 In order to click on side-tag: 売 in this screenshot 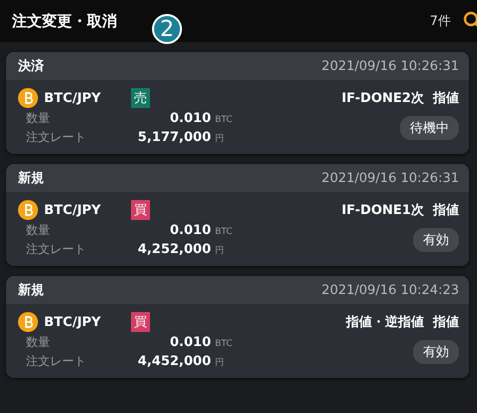, I will do `click(140, 98)`.